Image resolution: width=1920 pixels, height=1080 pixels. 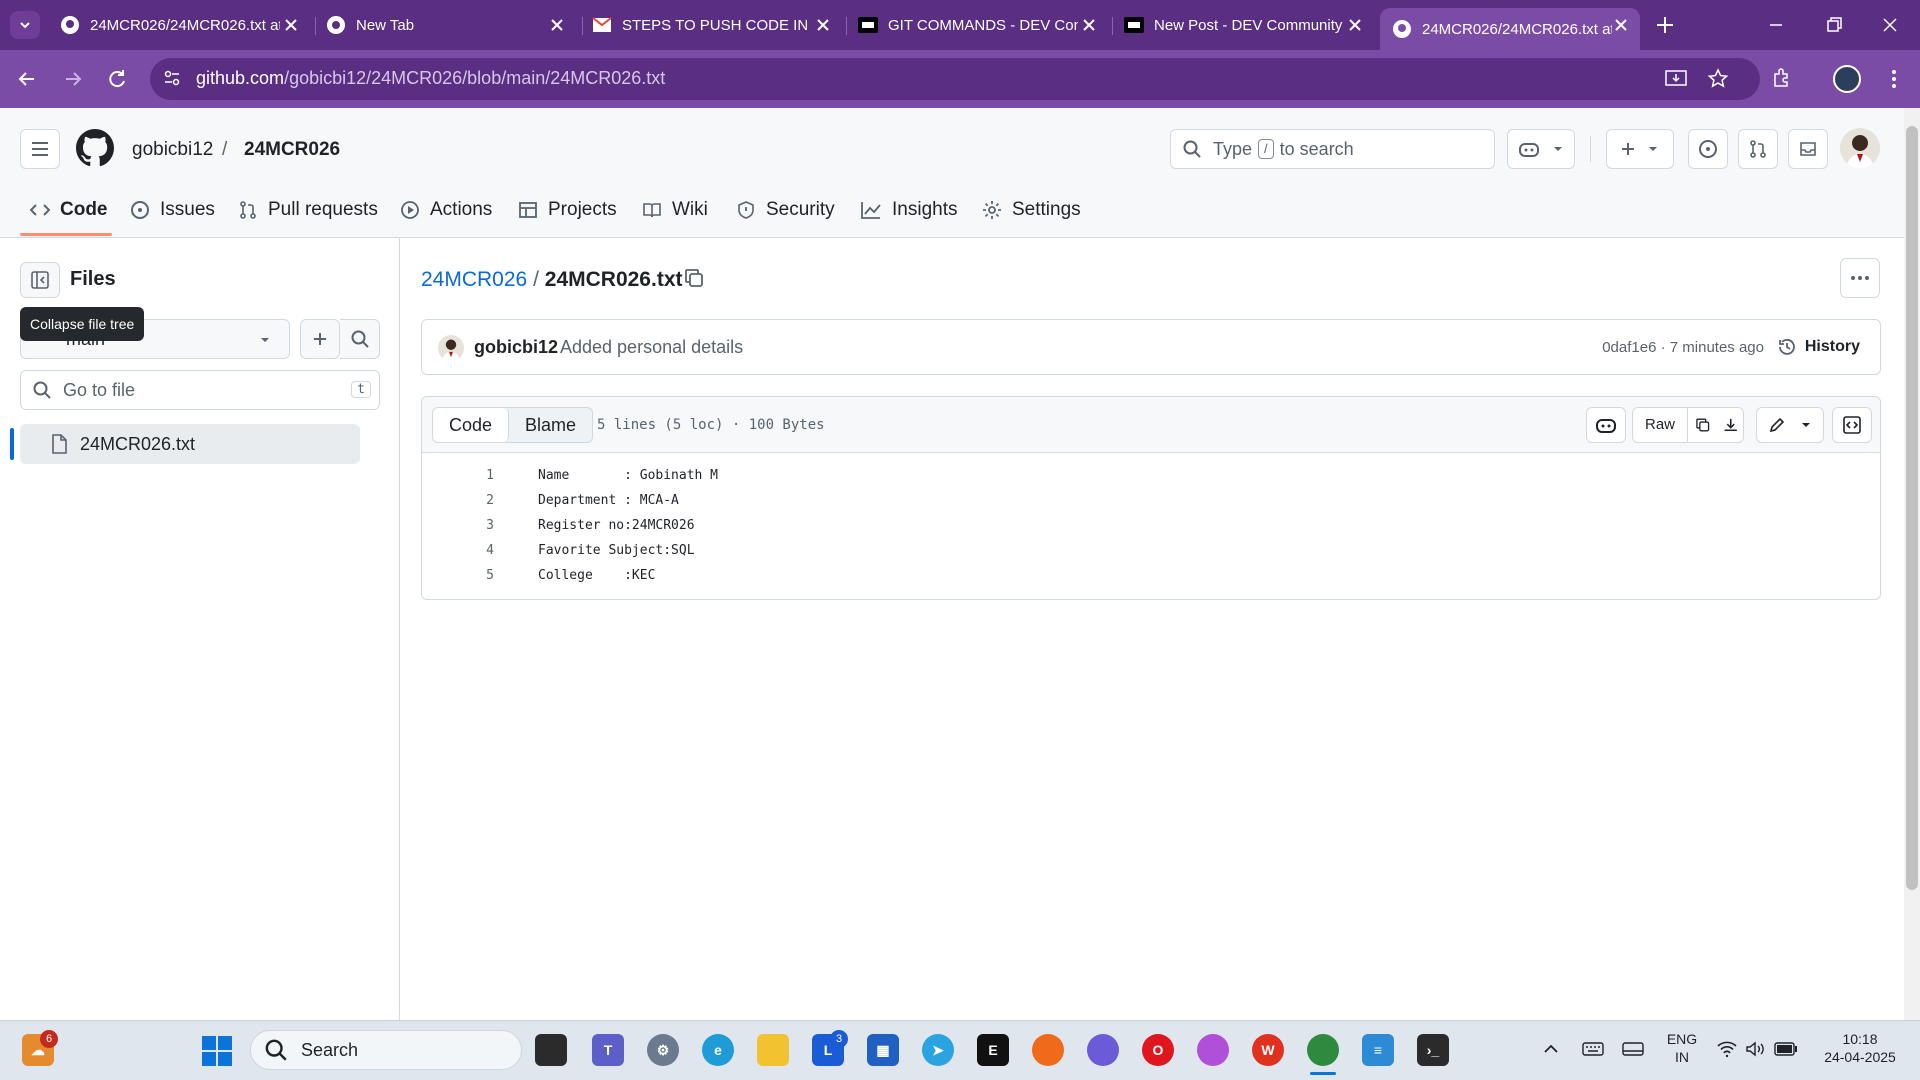 What do you see at coordinates (1158, 1050) in the screenshot?
I see `opera-icon: O` at bounding box center [1158, 1050].